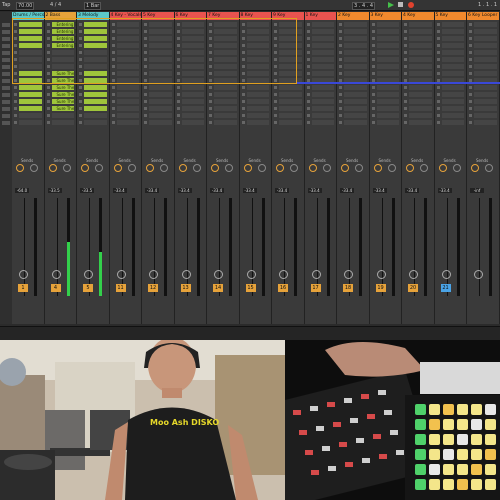 Image resolution: width=500 pixels, height=500 pixels. What do you see at coordinates (54, 190) in the screenshot?
I see `volume-readout: -33.5` at bounding box center [54, 190].